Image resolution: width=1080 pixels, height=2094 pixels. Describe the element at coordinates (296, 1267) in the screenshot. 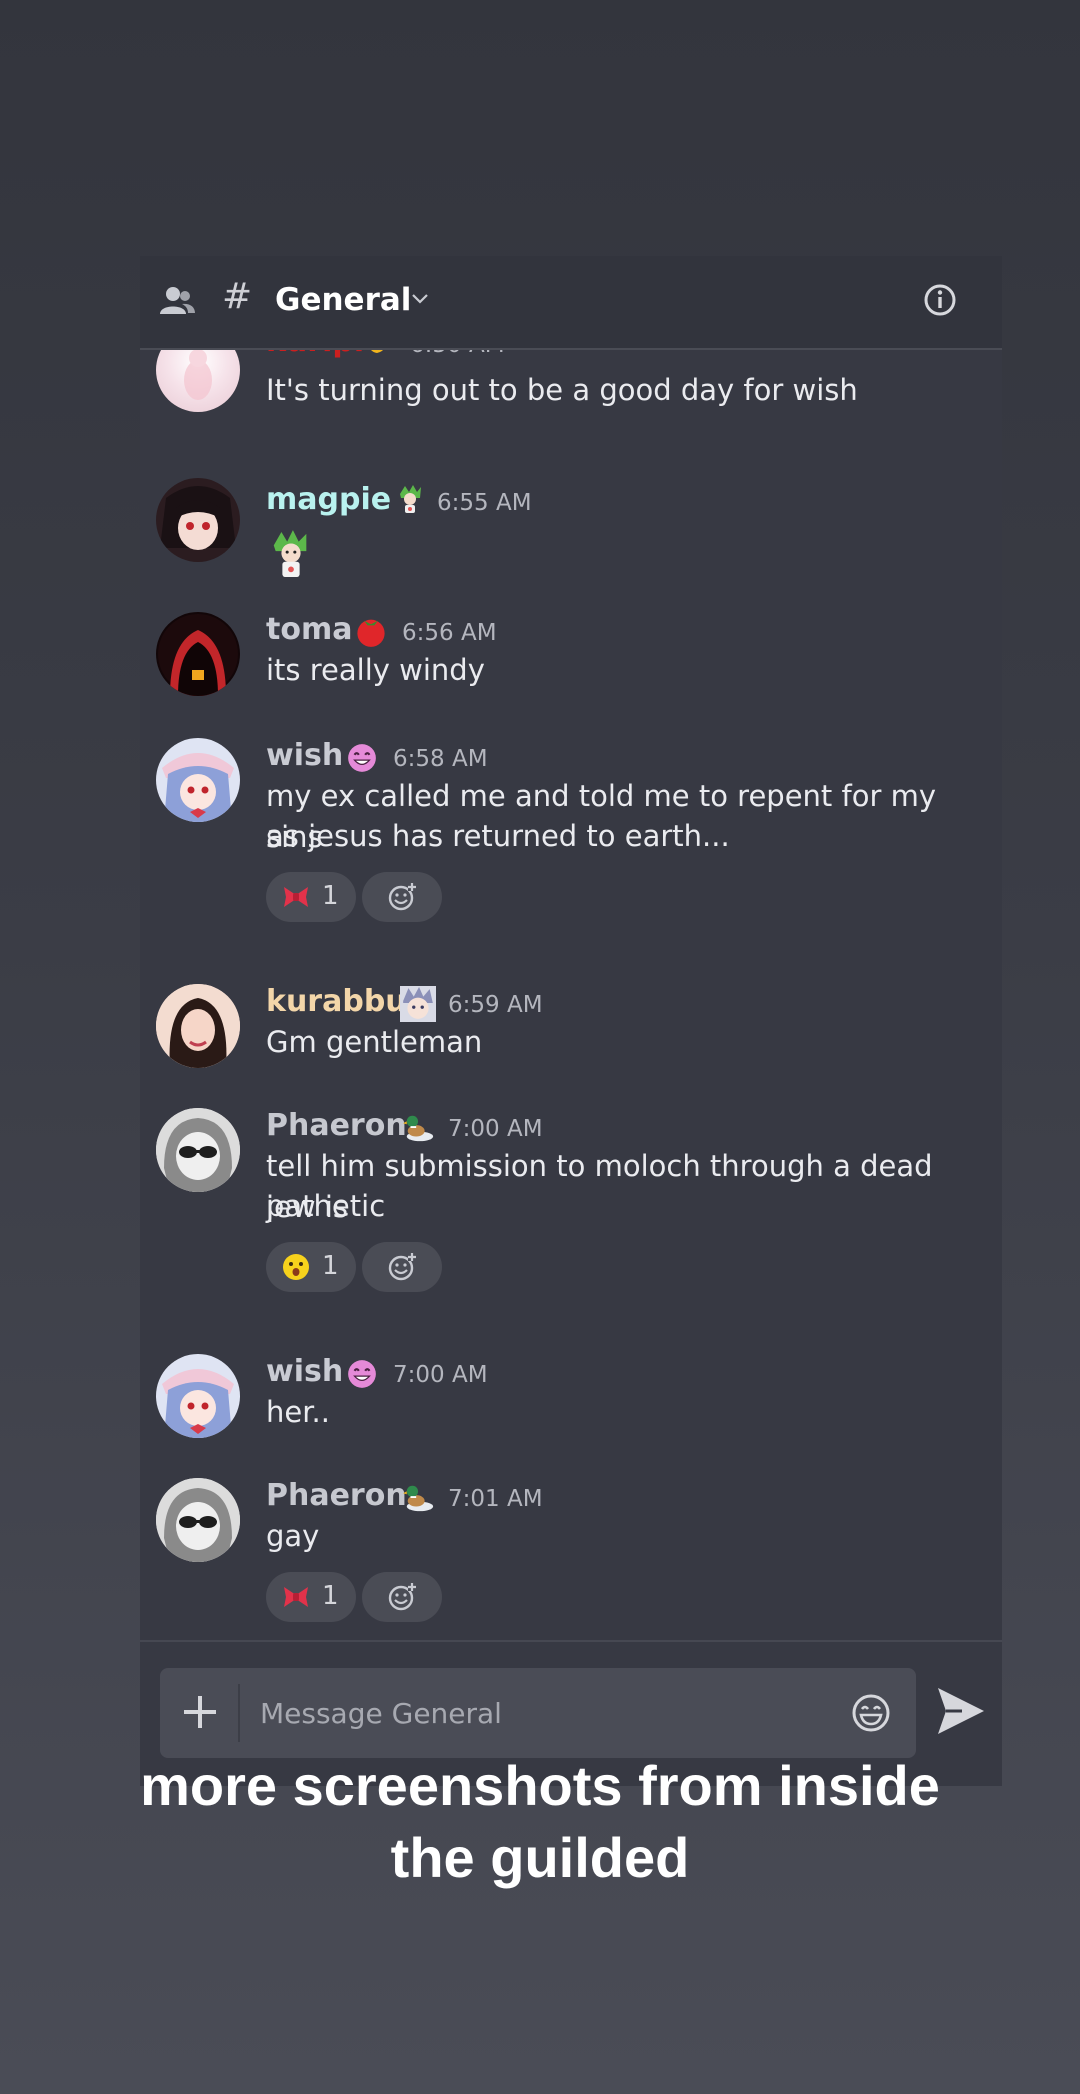

I see `surprised-face-icon` at that location.